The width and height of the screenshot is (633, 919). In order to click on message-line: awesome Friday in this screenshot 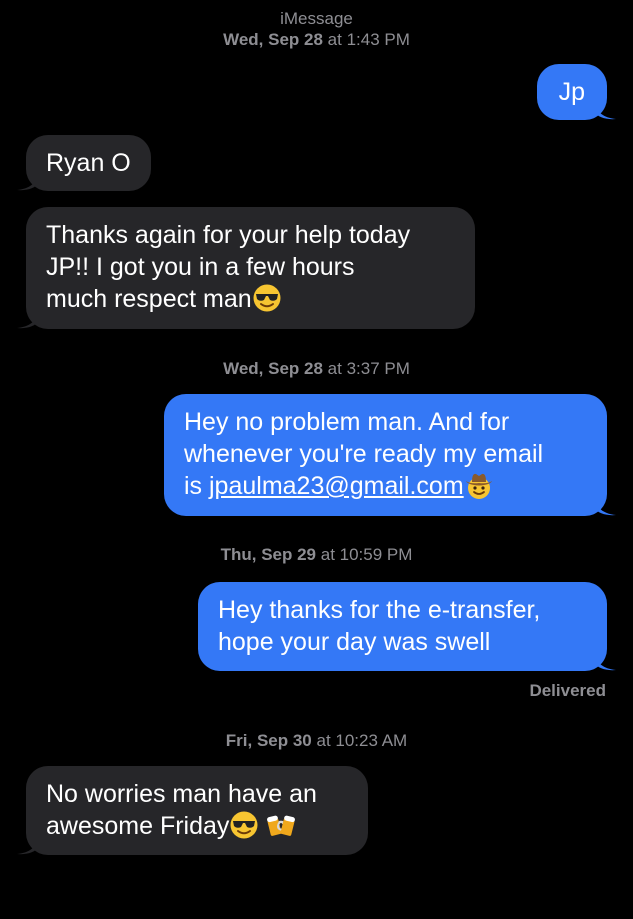, I will do `click(197, 826)`.